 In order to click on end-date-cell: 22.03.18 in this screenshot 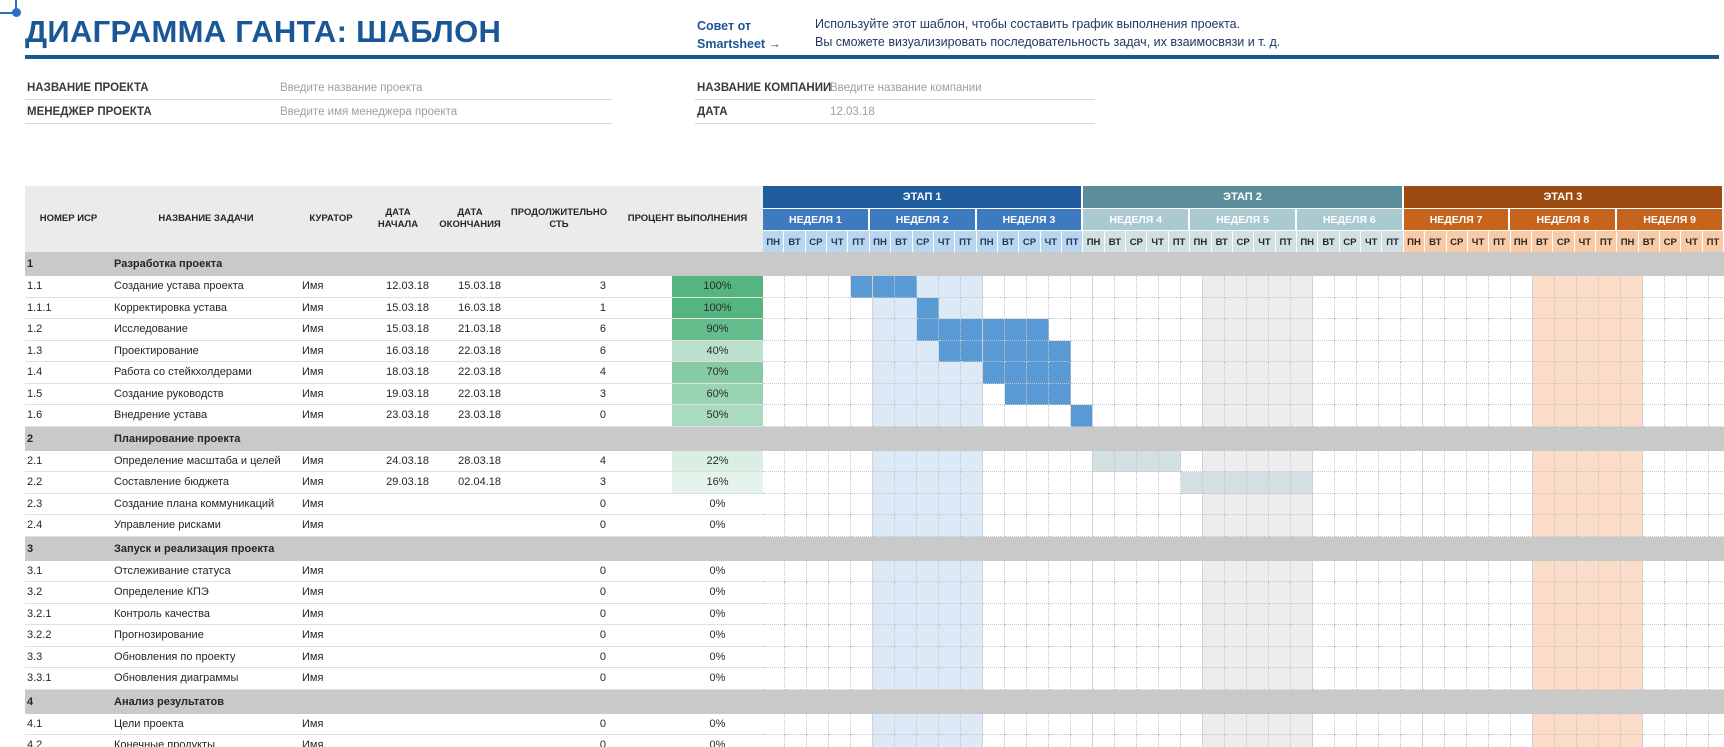, I will do `click(470, 394)`.